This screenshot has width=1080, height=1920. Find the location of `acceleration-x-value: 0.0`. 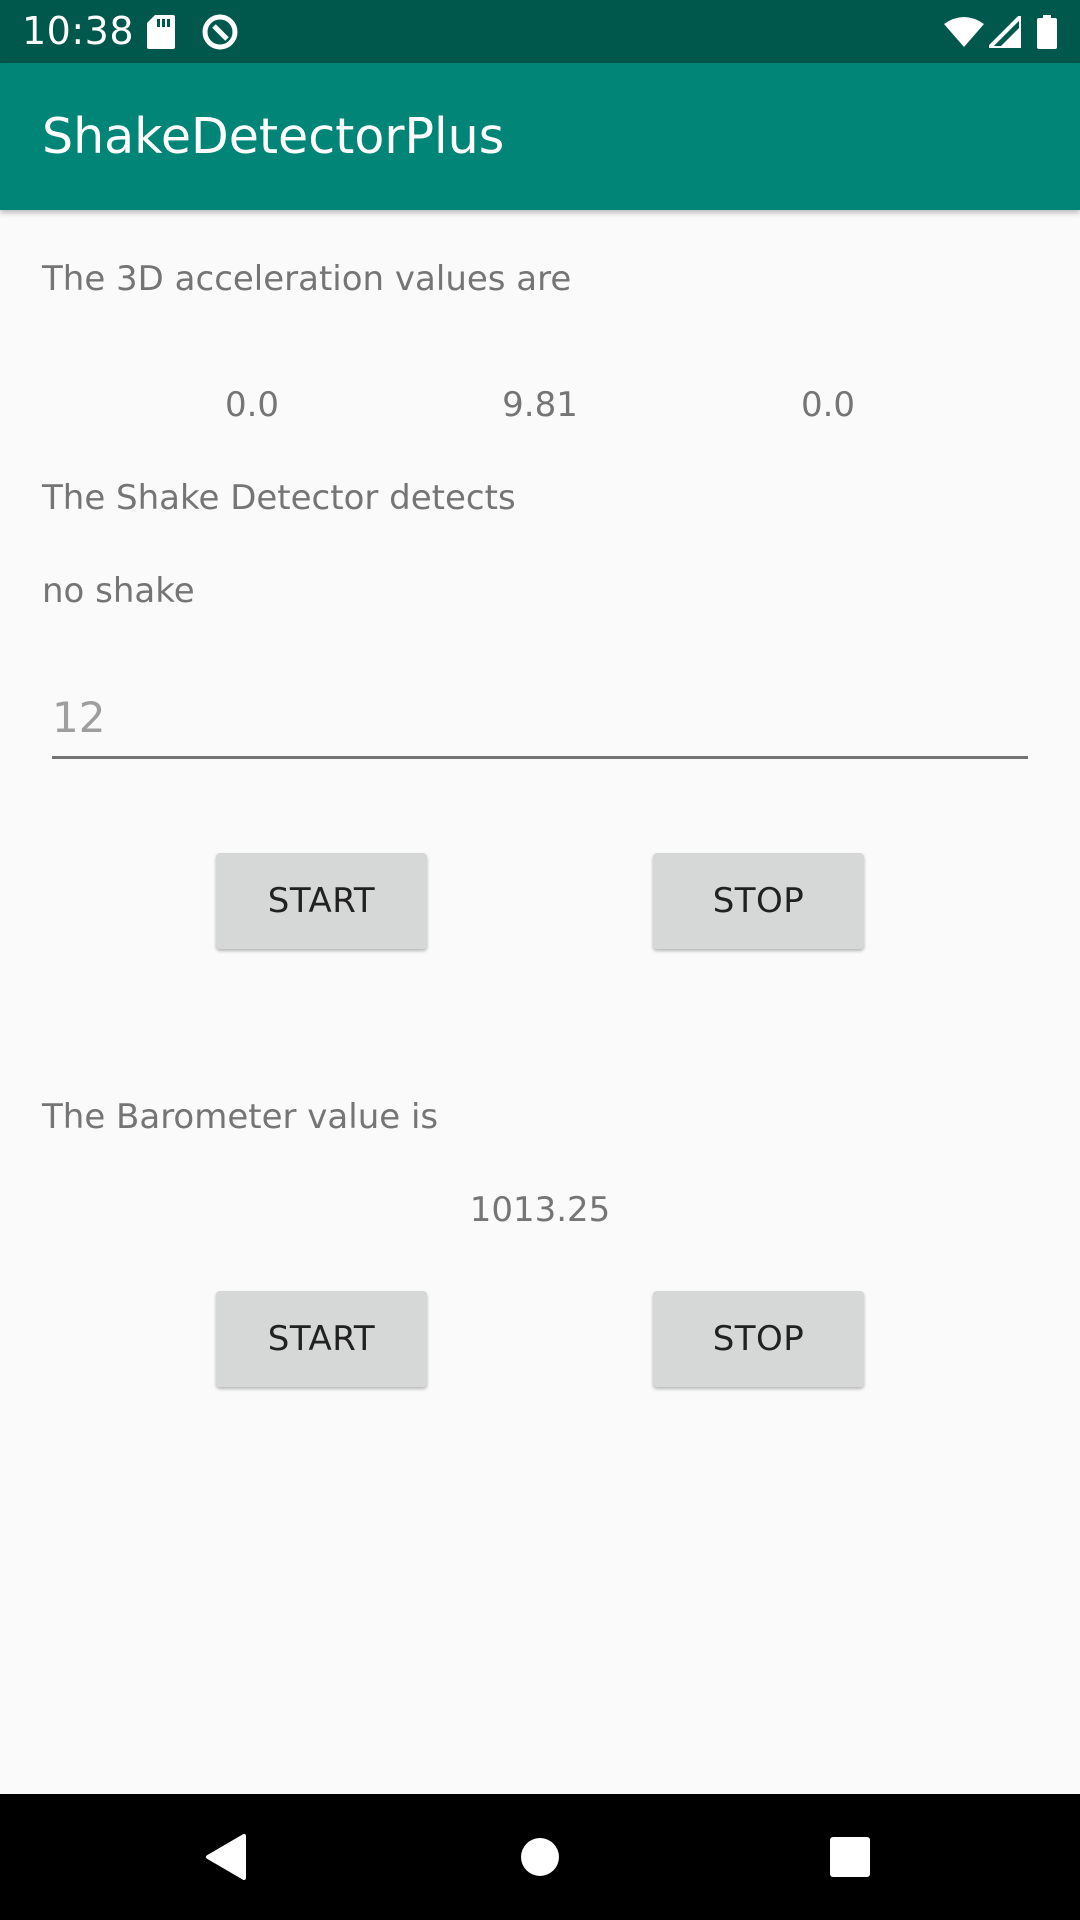

acceleration-x-value: 0.0 is located at coordinates (252, 405).